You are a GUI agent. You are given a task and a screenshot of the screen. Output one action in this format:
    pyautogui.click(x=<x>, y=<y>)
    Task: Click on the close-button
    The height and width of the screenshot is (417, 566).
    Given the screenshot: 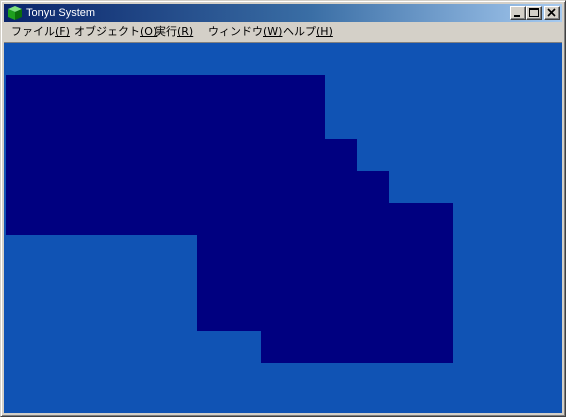 What is the action you would take?
    pyautogui.click(x=552, y=13)
    